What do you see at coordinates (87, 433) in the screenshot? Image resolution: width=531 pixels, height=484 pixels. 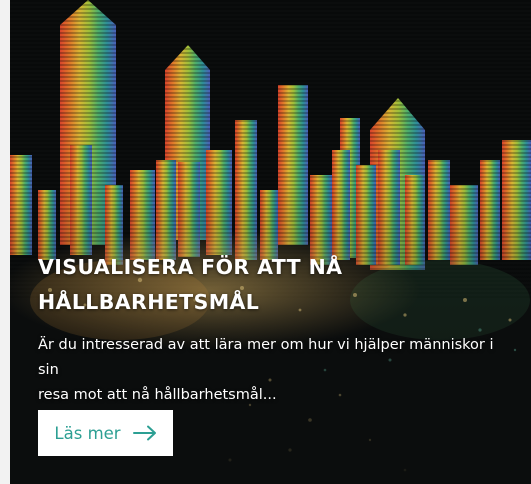 I see `read-more-label: Läs mer` at bounding box center [87, 433].